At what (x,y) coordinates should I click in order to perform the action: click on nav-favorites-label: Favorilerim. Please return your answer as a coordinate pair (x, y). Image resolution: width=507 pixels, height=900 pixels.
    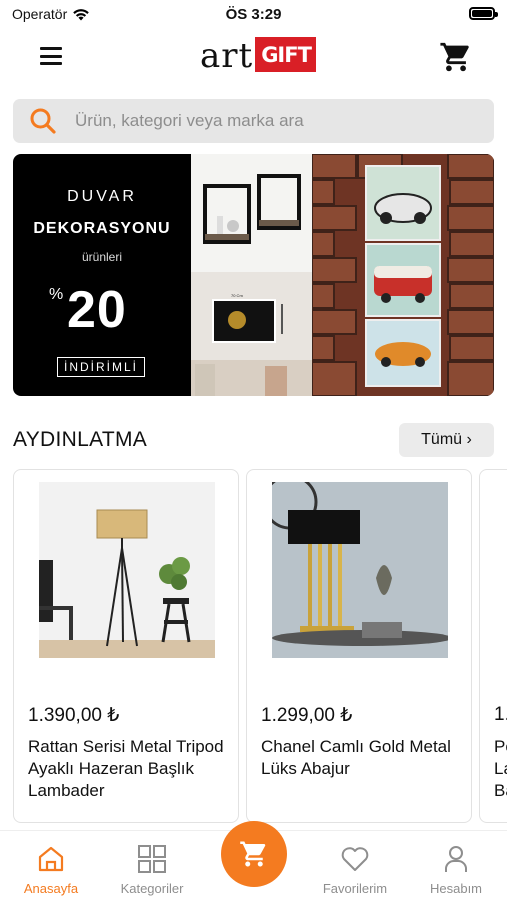
    Looking at the image, I should click on (355, 888).